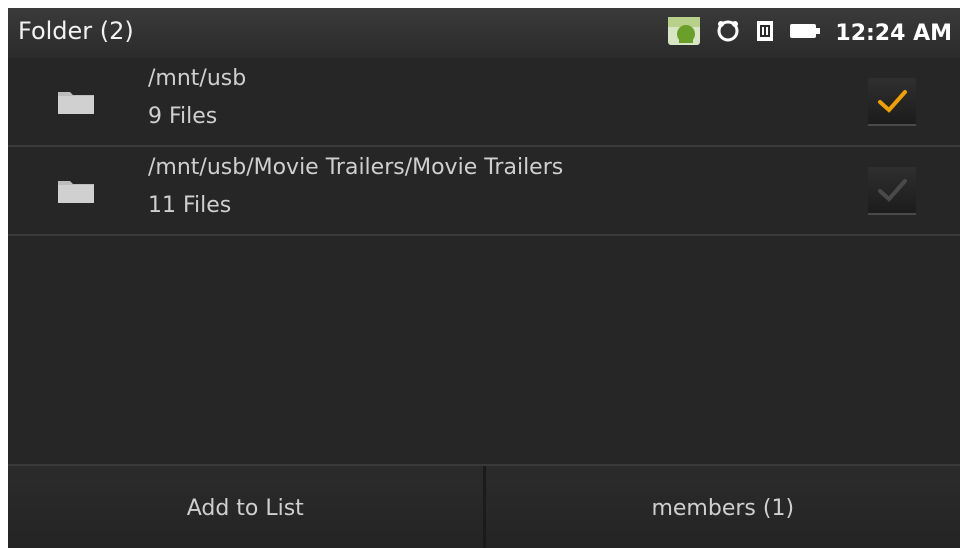 This screenshot has height=548, width=960. What do you see at coordinates (484, 33) in the screenshot?
I see `title-bar: Folder (2) 12:24 AM` at bounding box center [484, 33].